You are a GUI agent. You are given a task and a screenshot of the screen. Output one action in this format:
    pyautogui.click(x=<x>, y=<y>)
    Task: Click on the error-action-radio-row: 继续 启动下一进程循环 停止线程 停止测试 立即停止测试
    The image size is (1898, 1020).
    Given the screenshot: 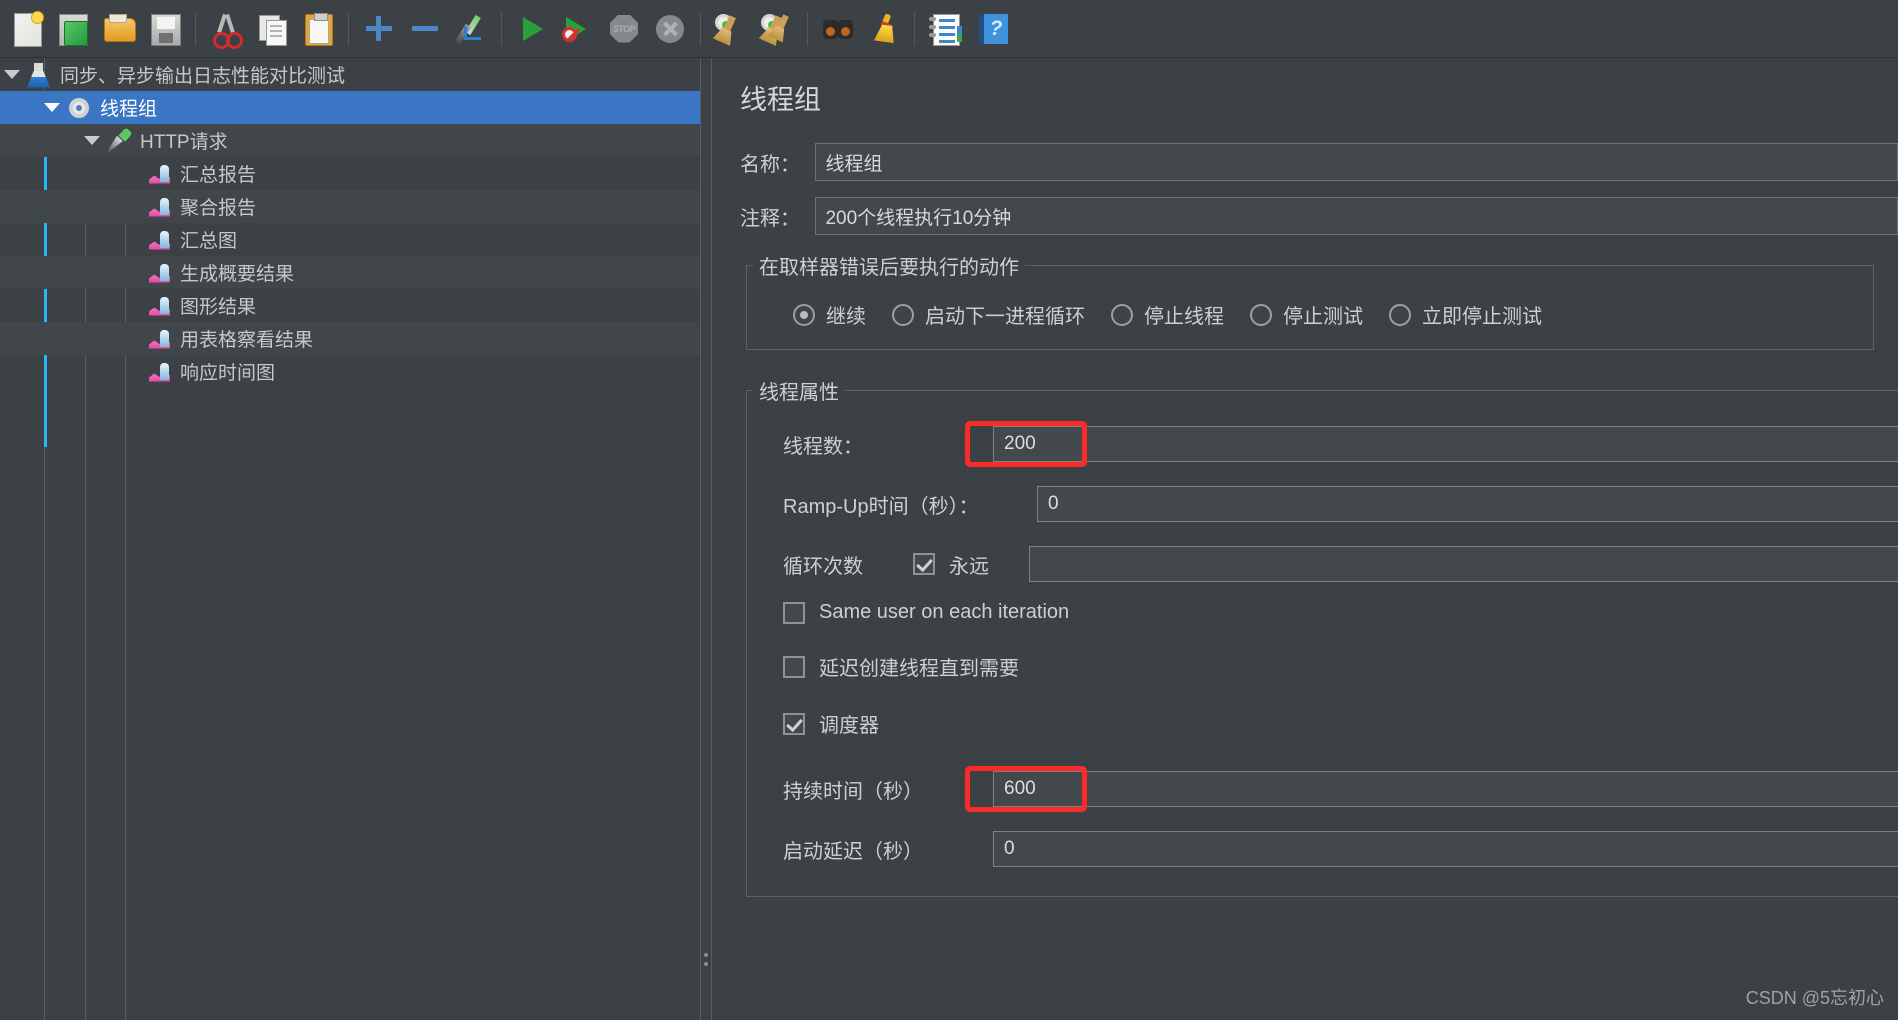 What is the action you would take?
    pyautogui.click(x=1310, y=312)
    